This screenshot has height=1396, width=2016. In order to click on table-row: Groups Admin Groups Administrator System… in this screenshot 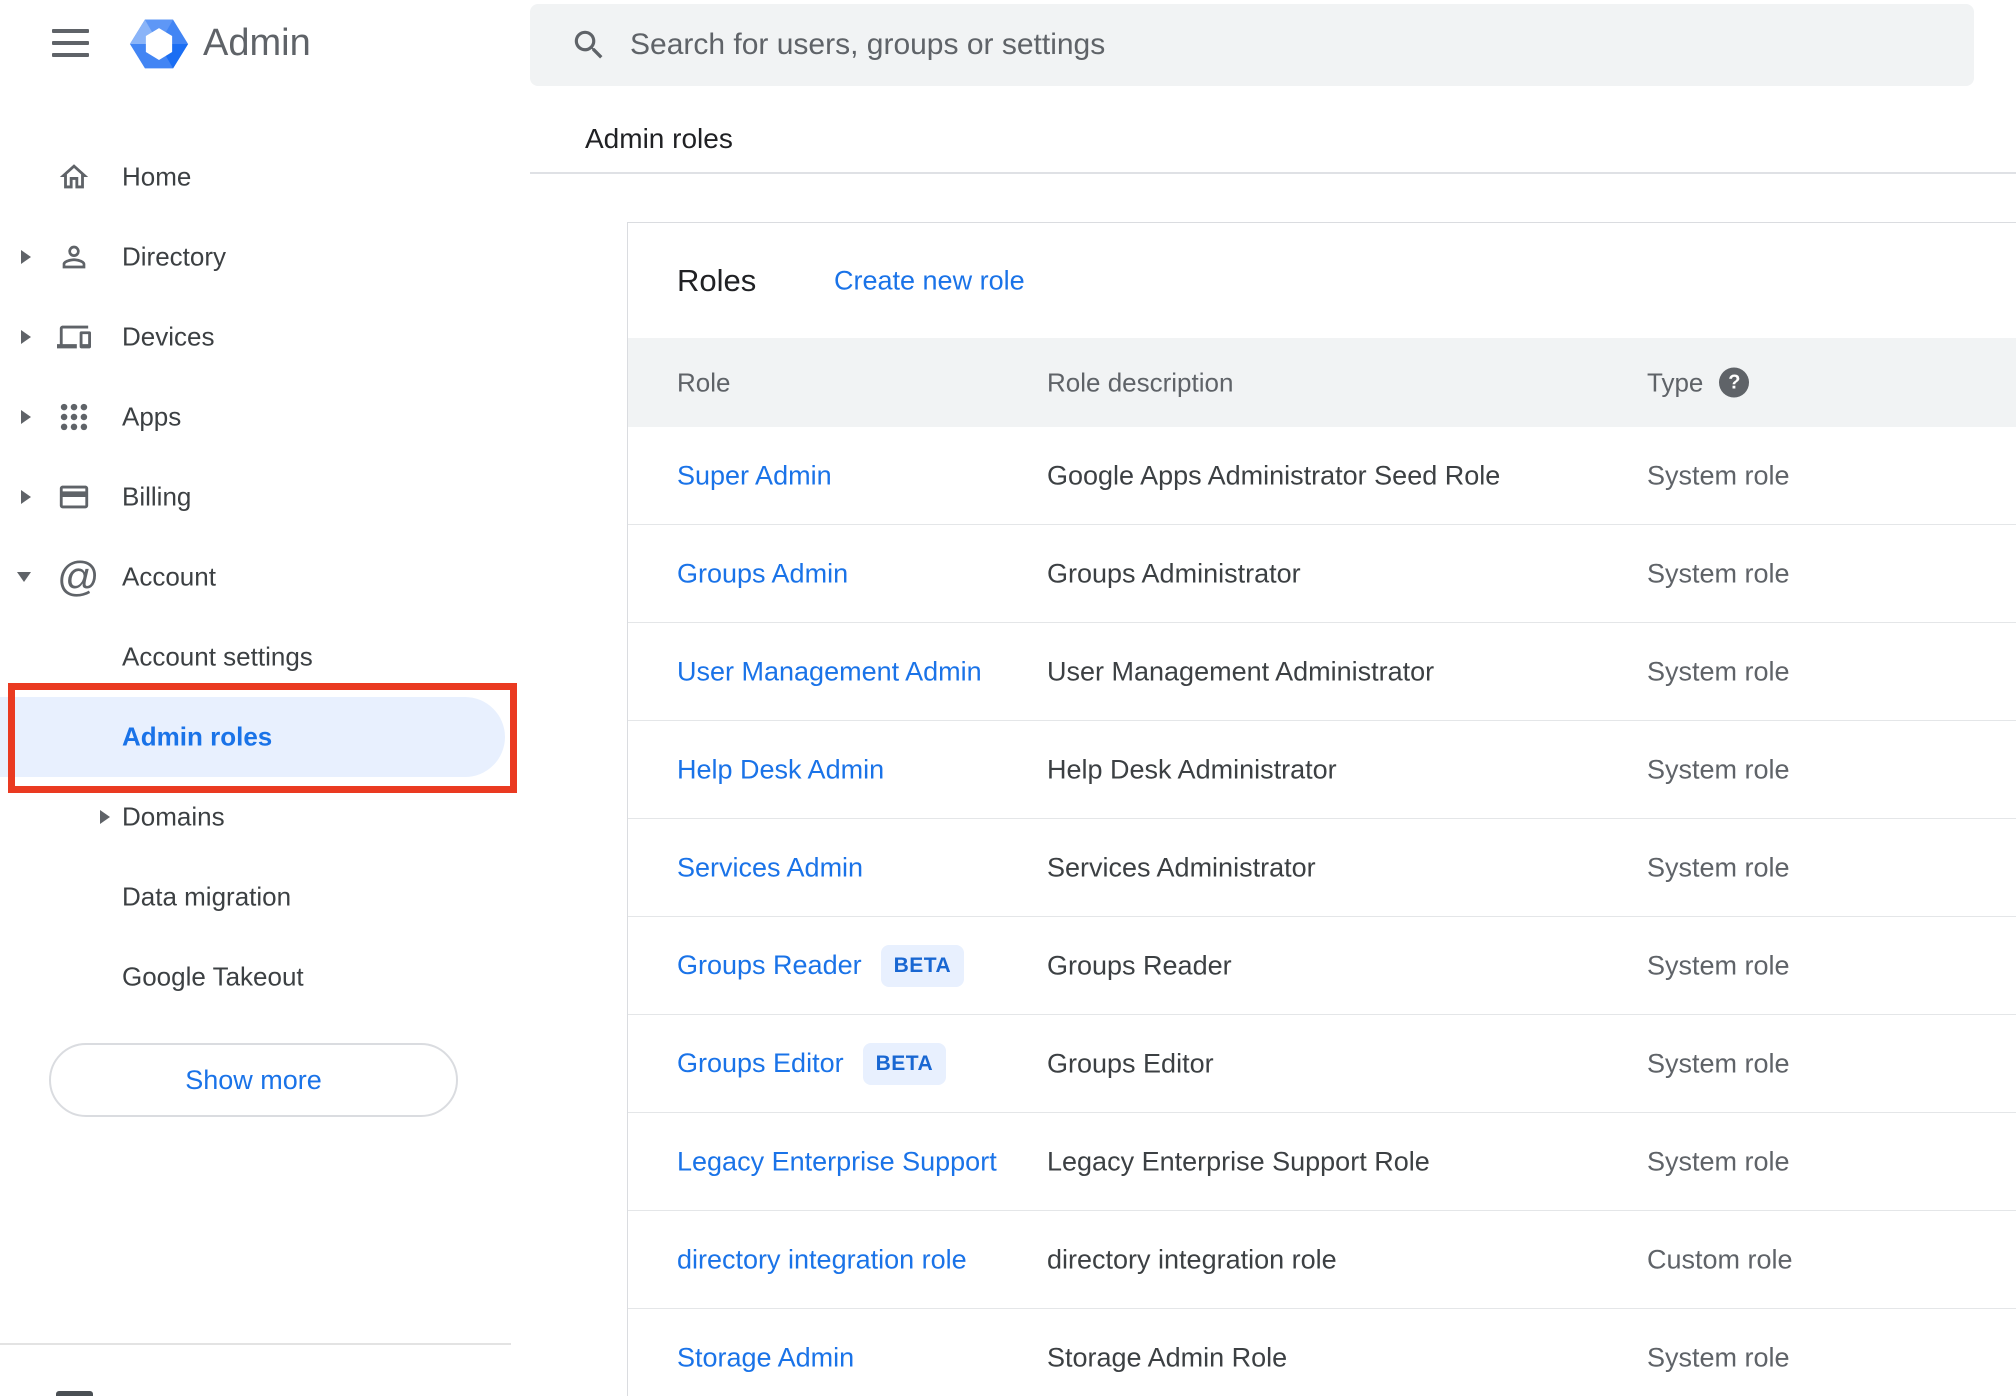, I will do `click(1322, 574)`.